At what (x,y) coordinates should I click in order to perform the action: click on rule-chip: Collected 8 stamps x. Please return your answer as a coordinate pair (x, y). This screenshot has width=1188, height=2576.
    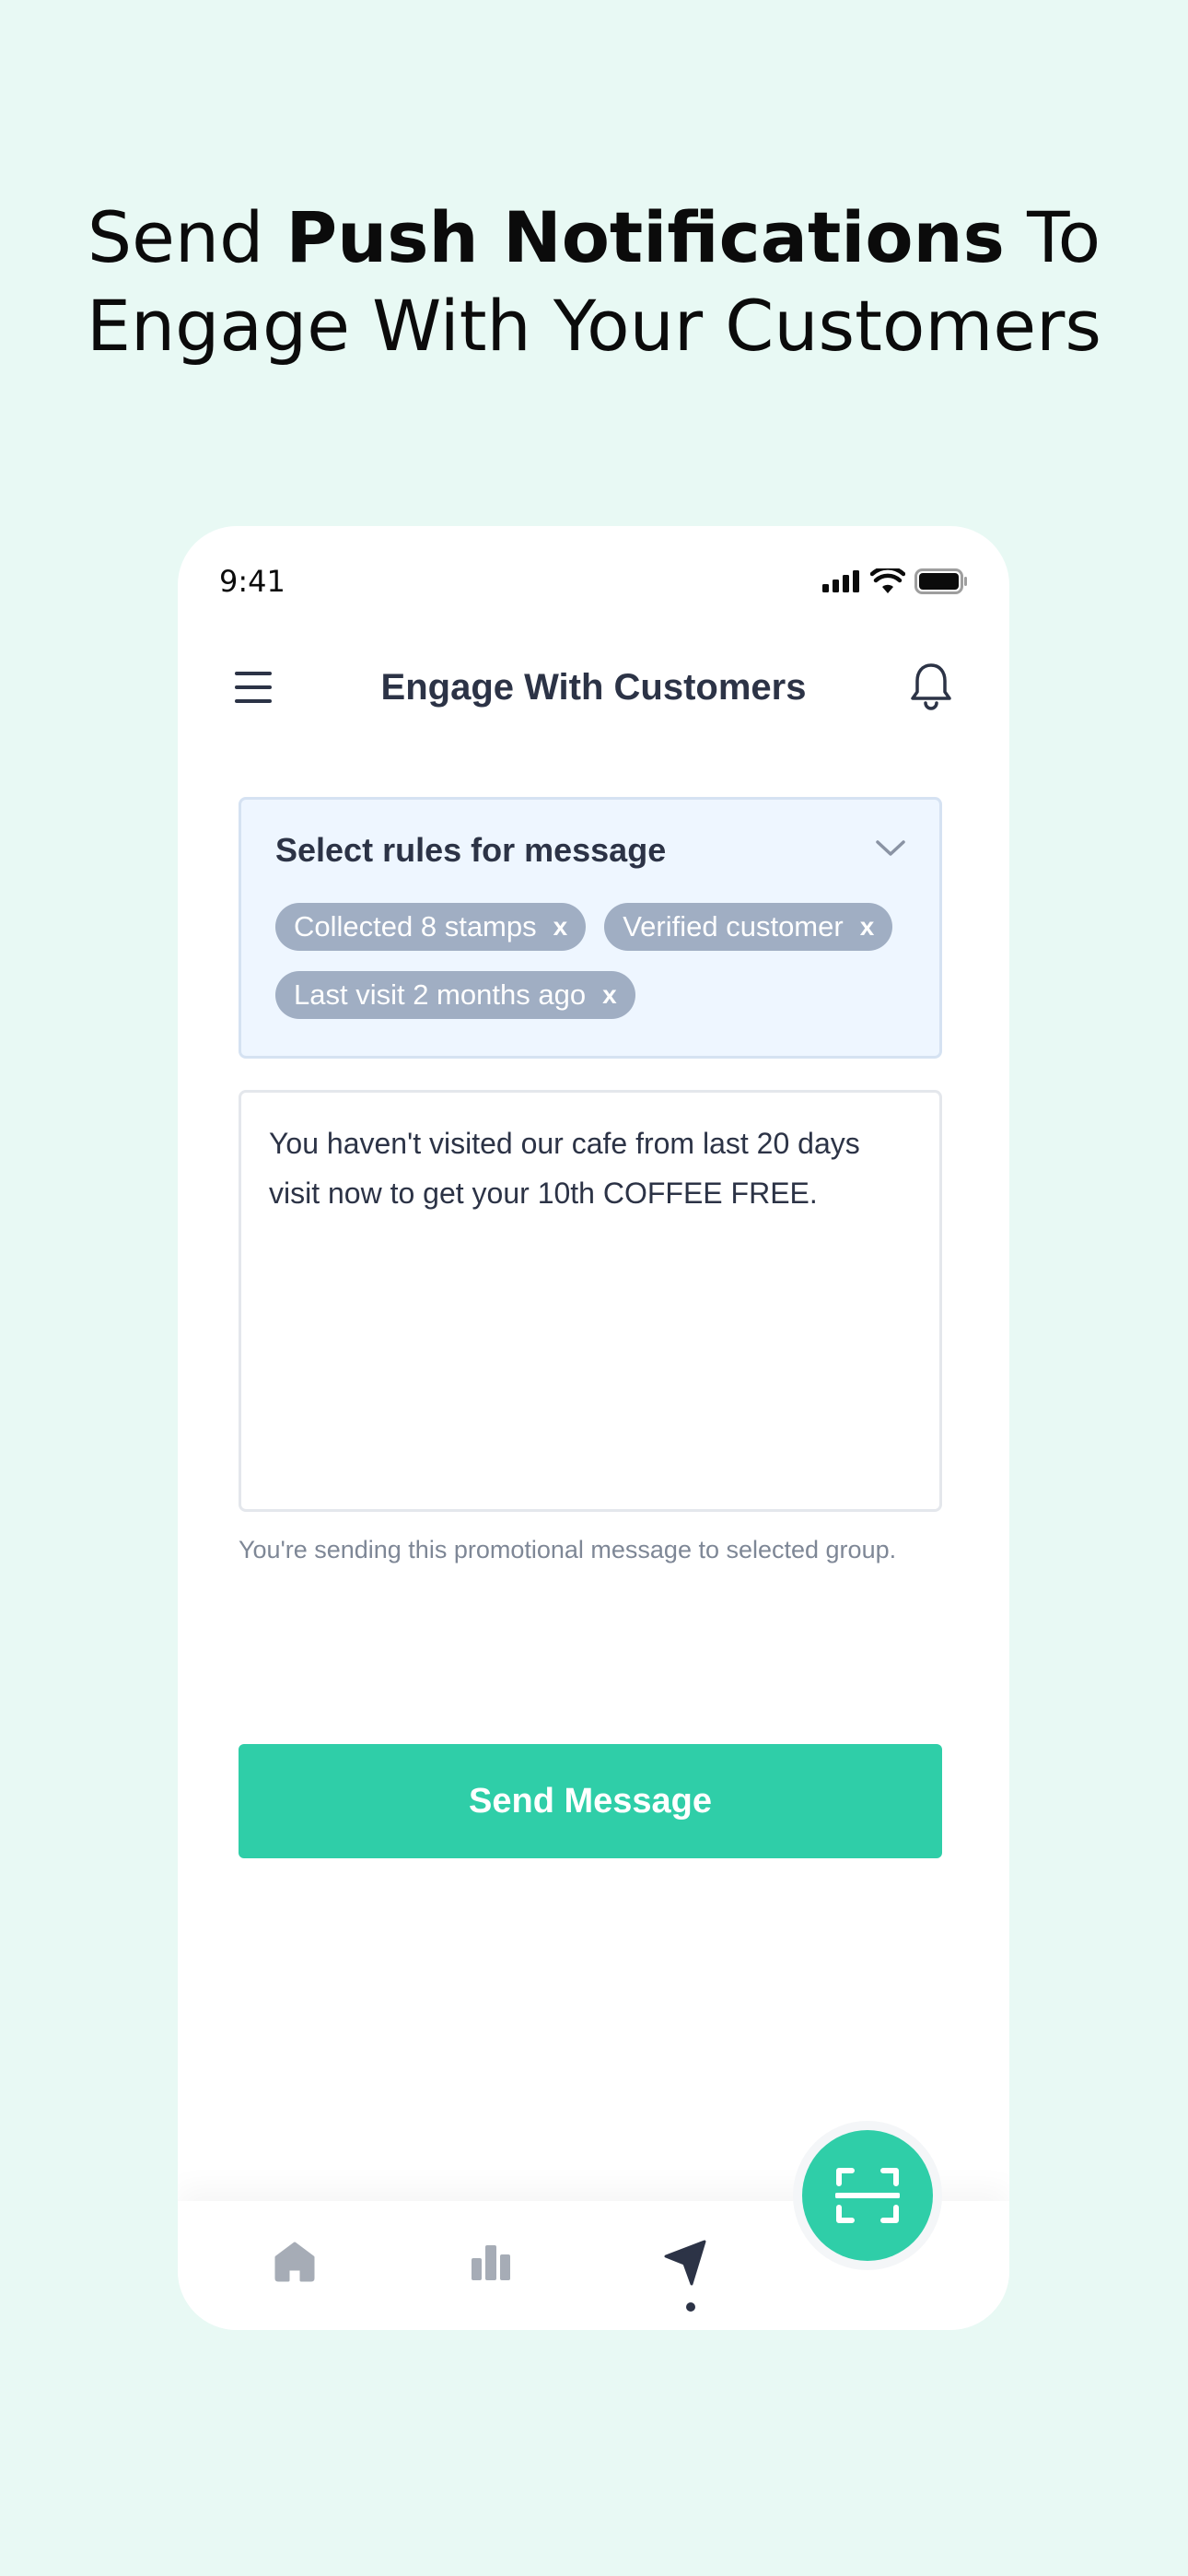
    Looking at the image, I should click on (431, 927).